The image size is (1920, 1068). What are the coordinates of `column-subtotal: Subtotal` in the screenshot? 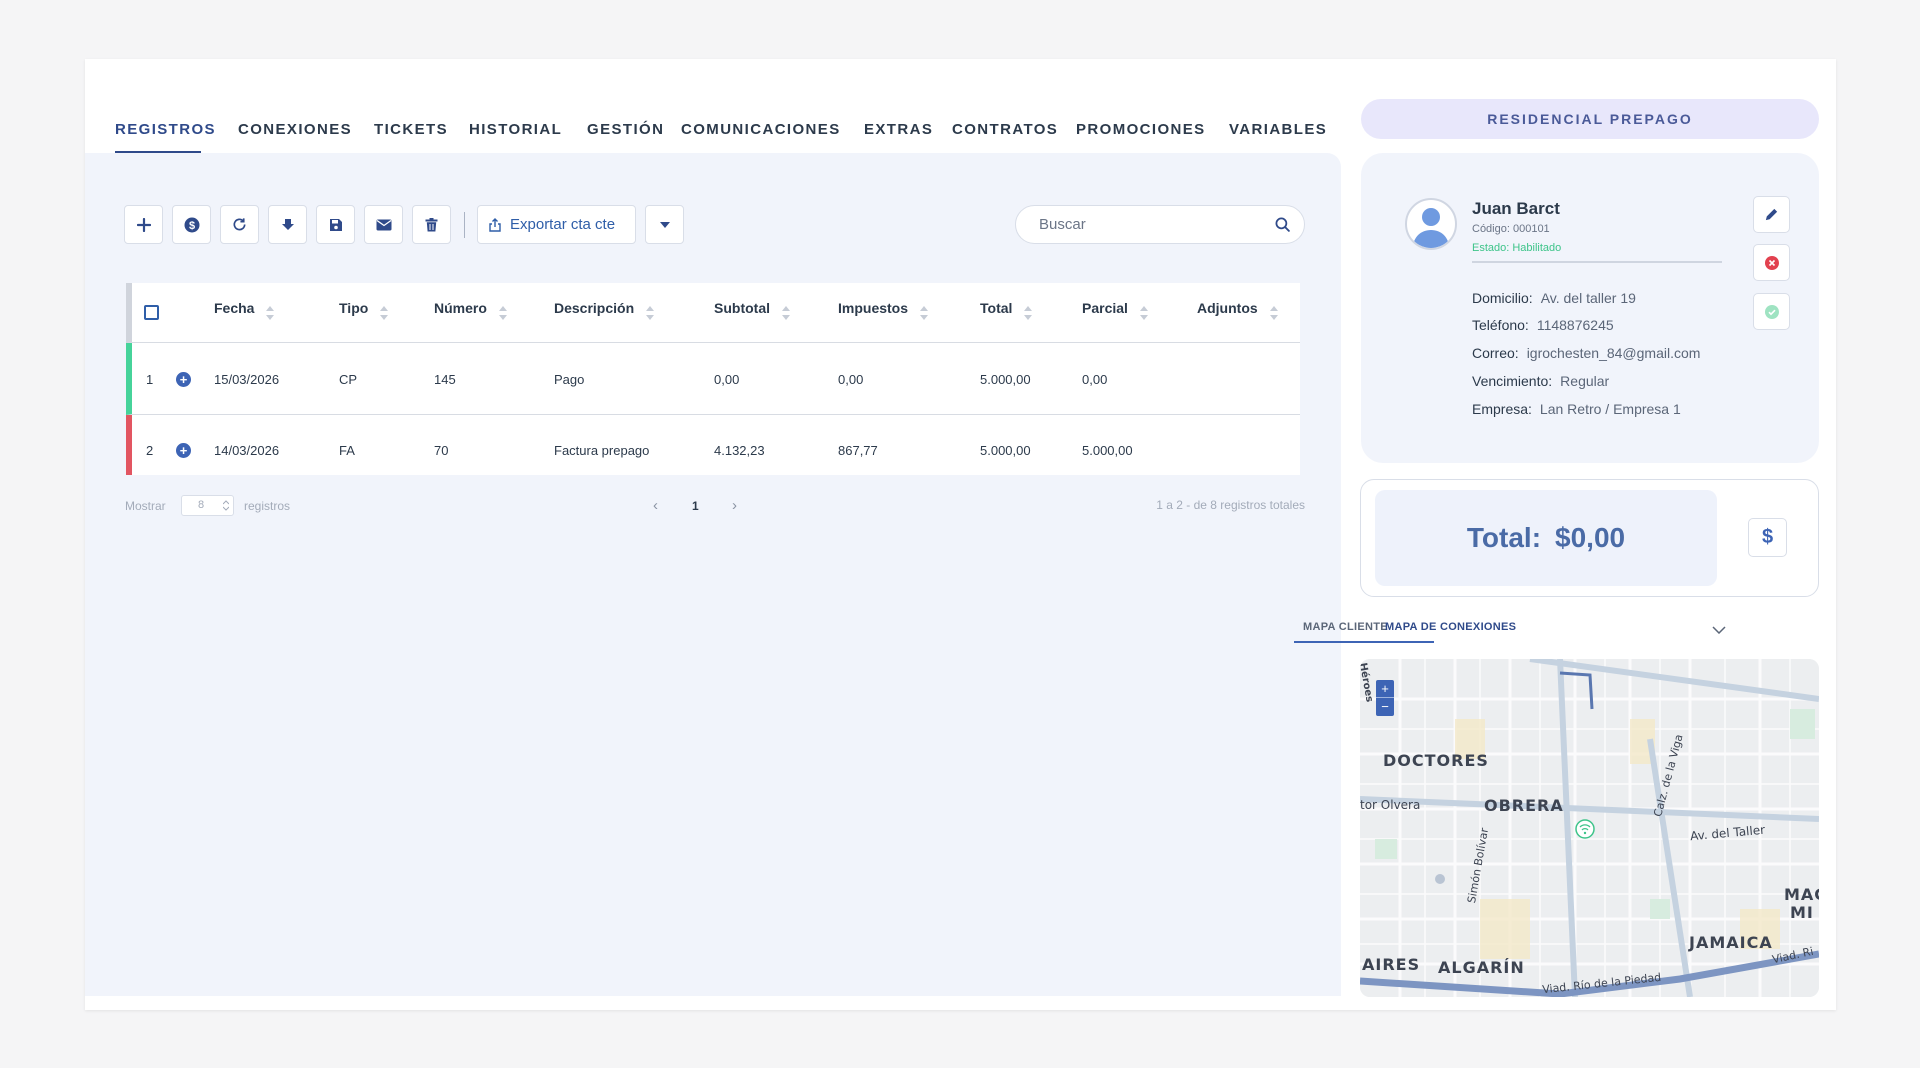 It's located at (752, 310).